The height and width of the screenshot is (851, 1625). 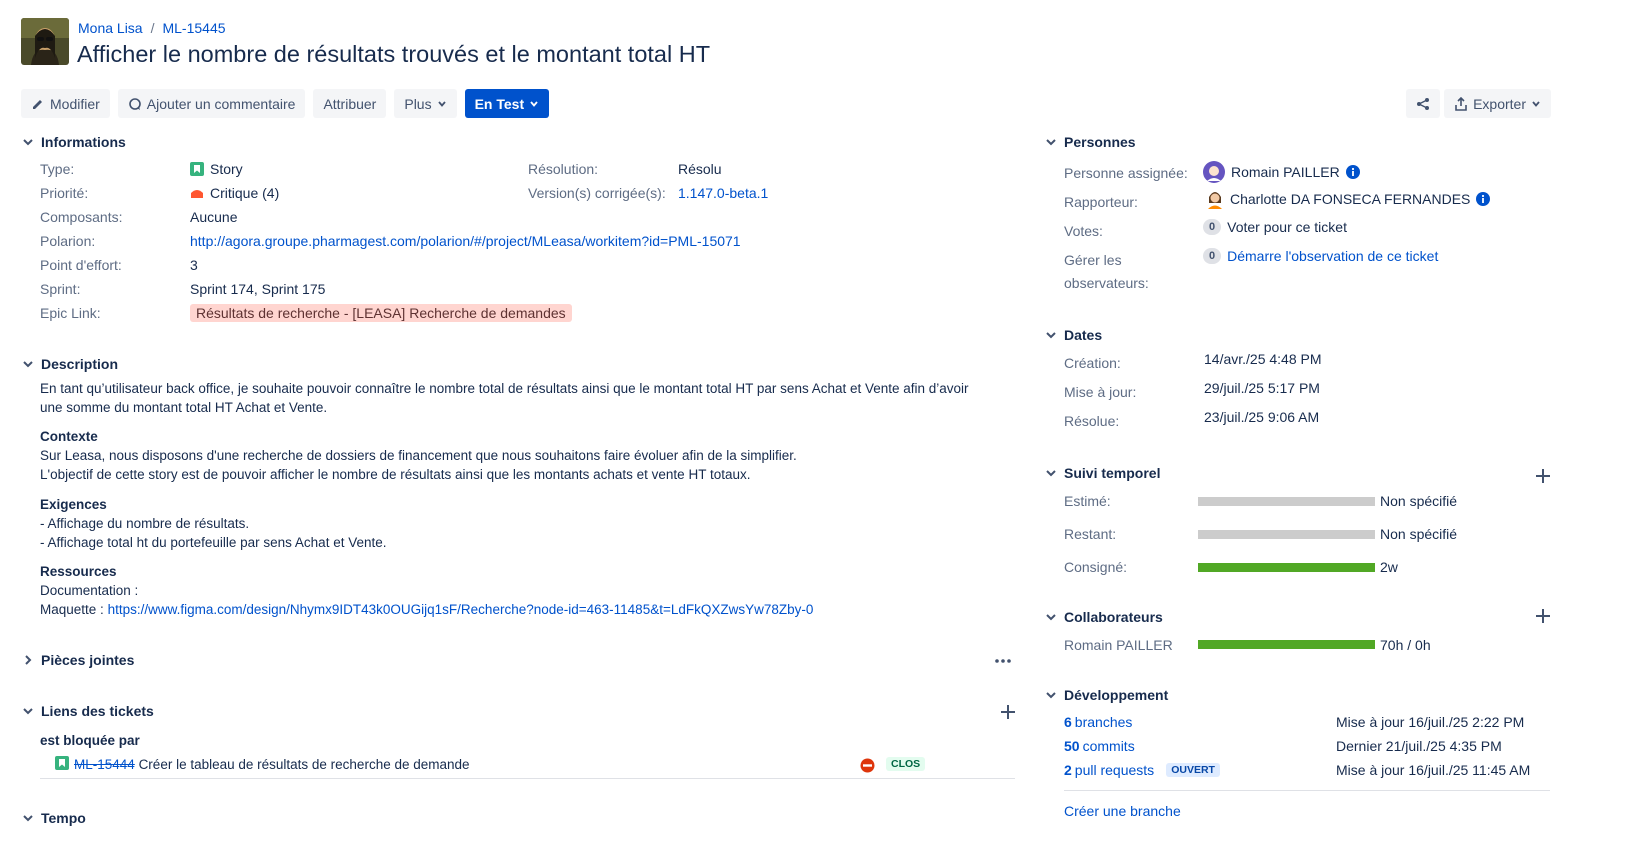 What do you see at coordinates (1286, 501) in the screenshot?
I see `estimated-bar` at bounding box center [1286, 501].